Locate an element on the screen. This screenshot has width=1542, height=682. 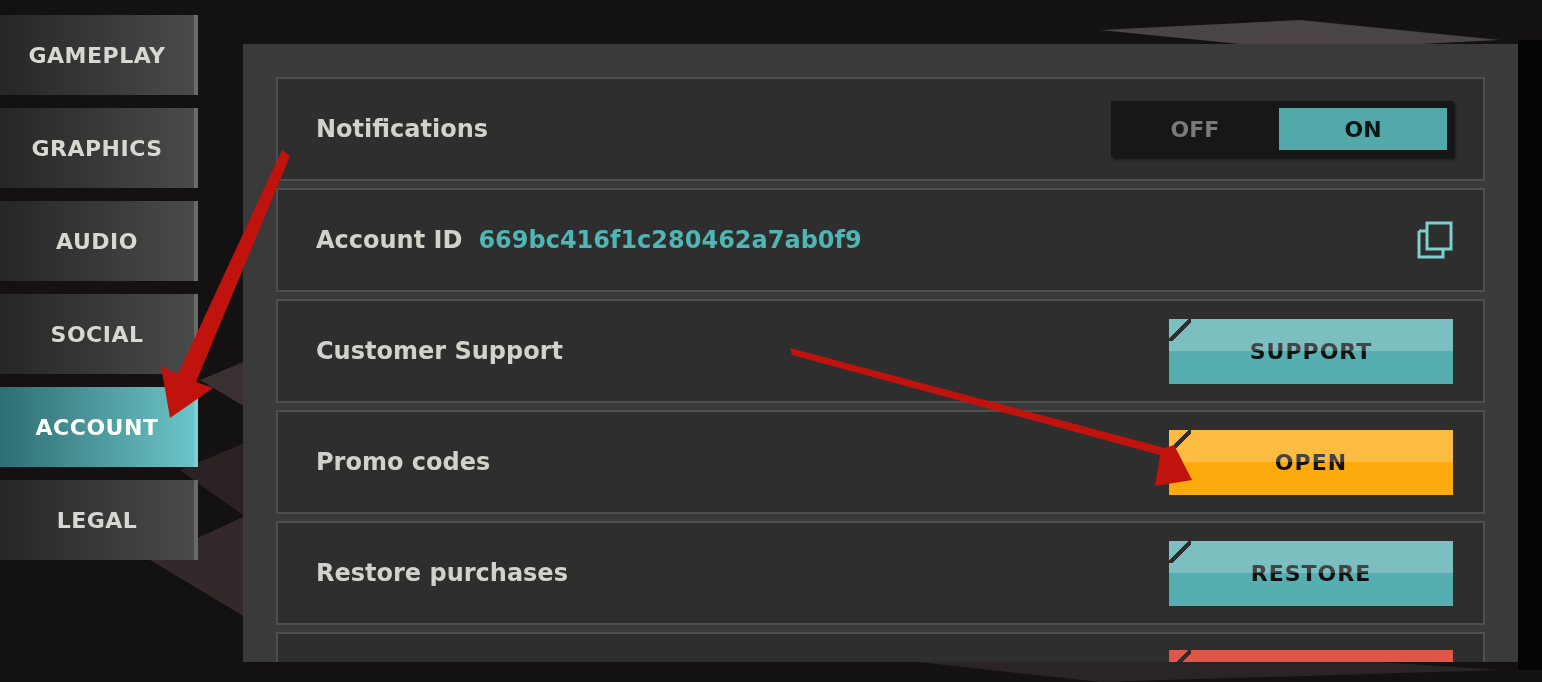
action-button: SUPPORT is located at coordinates (1311, 351).